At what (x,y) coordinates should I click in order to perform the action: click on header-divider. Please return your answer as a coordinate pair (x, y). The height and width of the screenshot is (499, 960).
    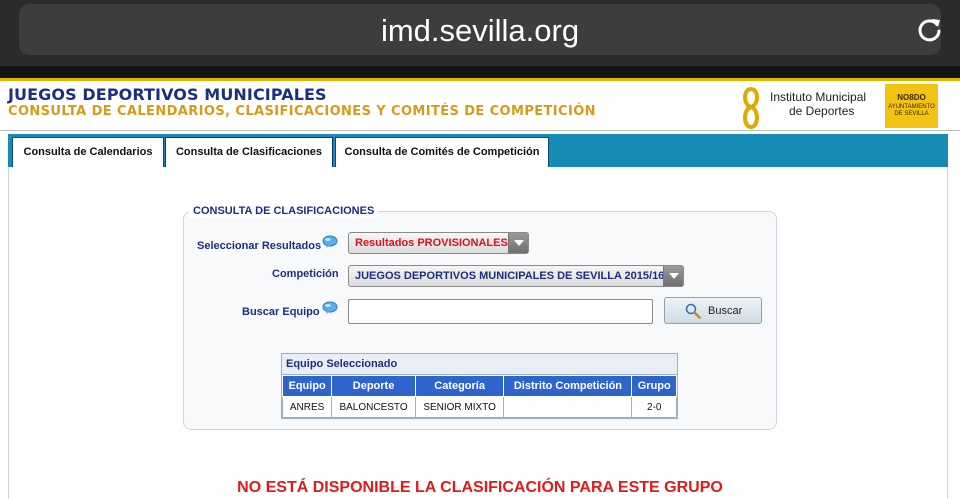
    Looking at the image, I should click on (480, 130).